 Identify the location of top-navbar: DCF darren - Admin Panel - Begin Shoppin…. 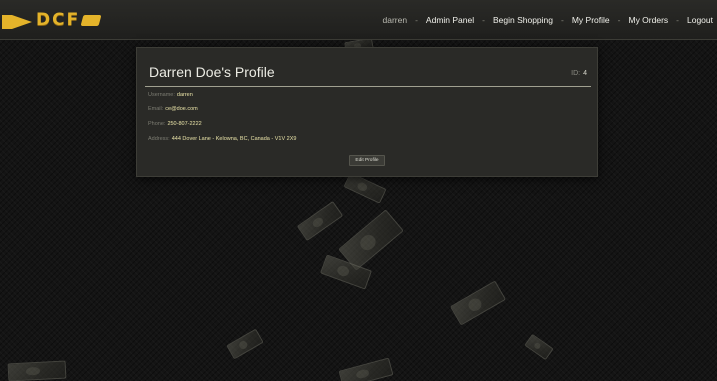
(358, 20).